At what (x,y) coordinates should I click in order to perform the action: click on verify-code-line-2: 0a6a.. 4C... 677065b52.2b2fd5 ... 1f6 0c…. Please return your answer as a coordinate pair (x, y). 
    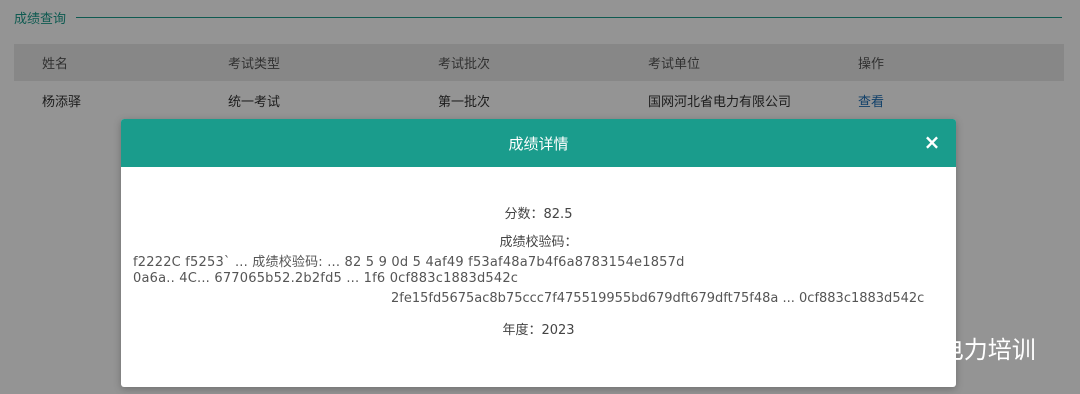
    Looking at the image, I should click on (326, 278).